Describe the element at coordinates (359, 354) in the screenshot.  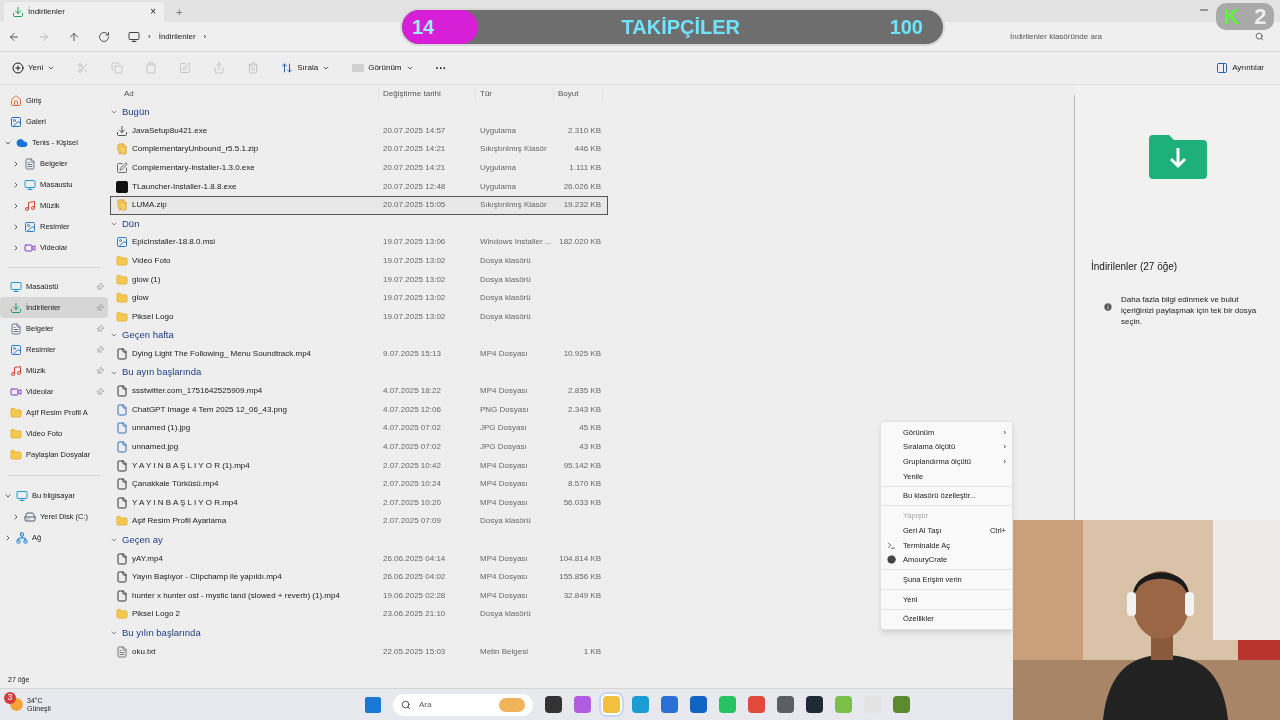
I see `file-row: Dying Light The Following_ Menu Soundtrack.mp4 9.07.2025 15:13 MP4 Dosyası 10.925 KB` at that location.